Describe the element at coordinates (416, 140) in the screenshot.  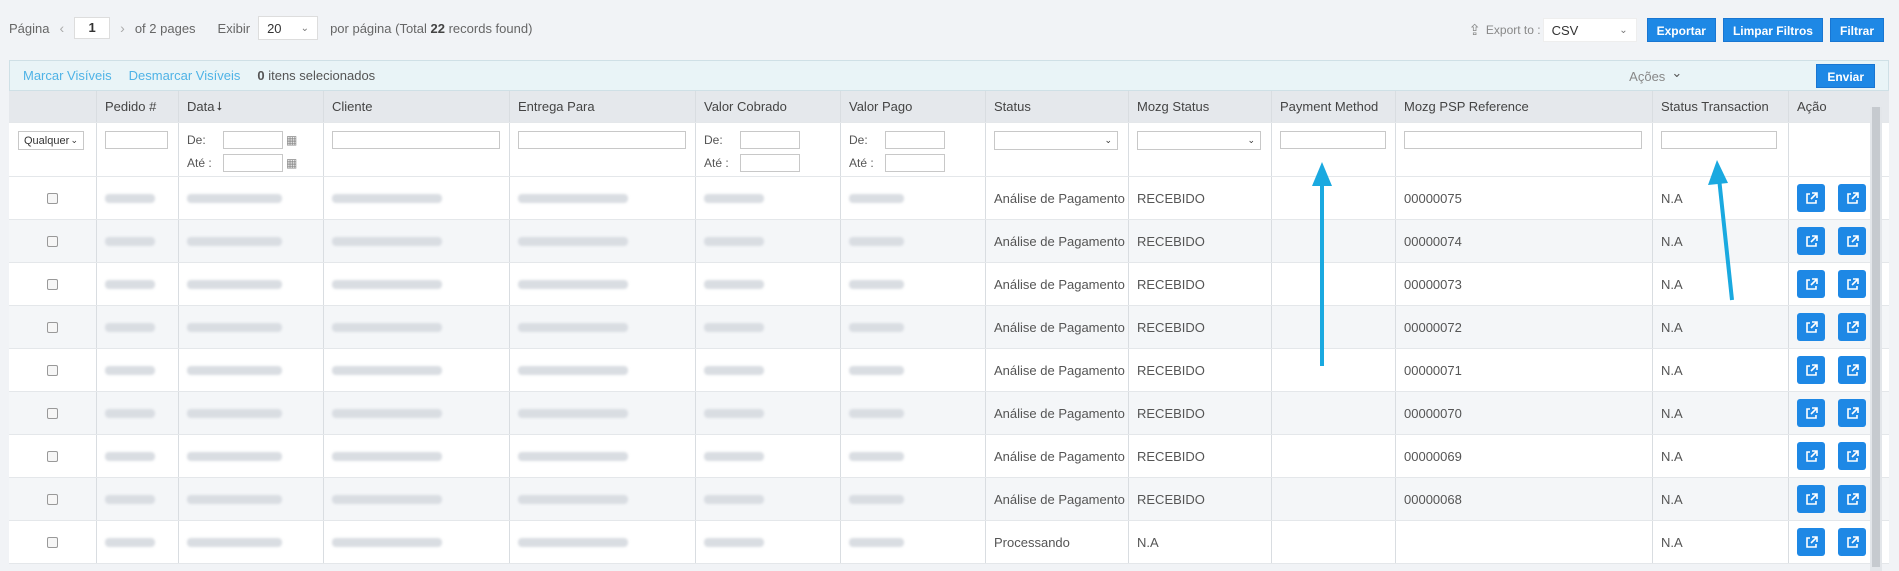
I see `client-filter-input` at that location.